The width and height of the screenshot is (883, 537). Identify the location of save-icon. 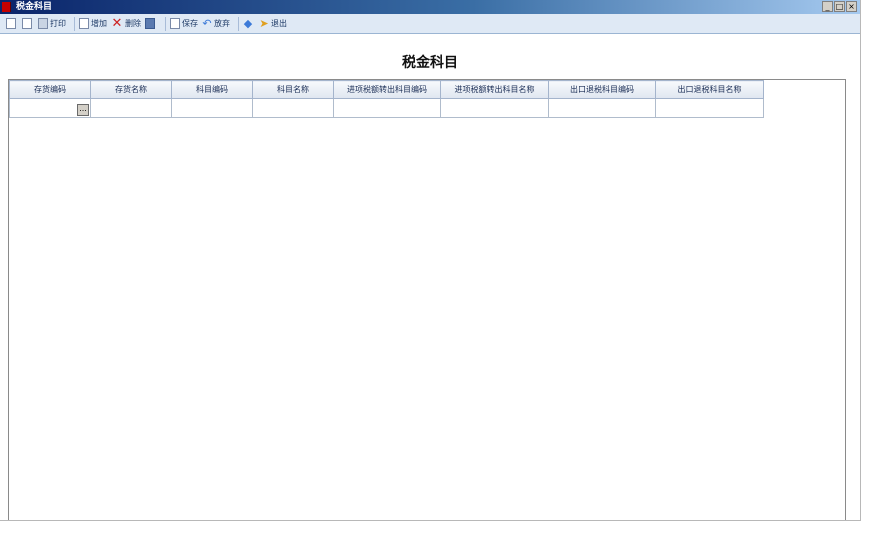
(150, 23).